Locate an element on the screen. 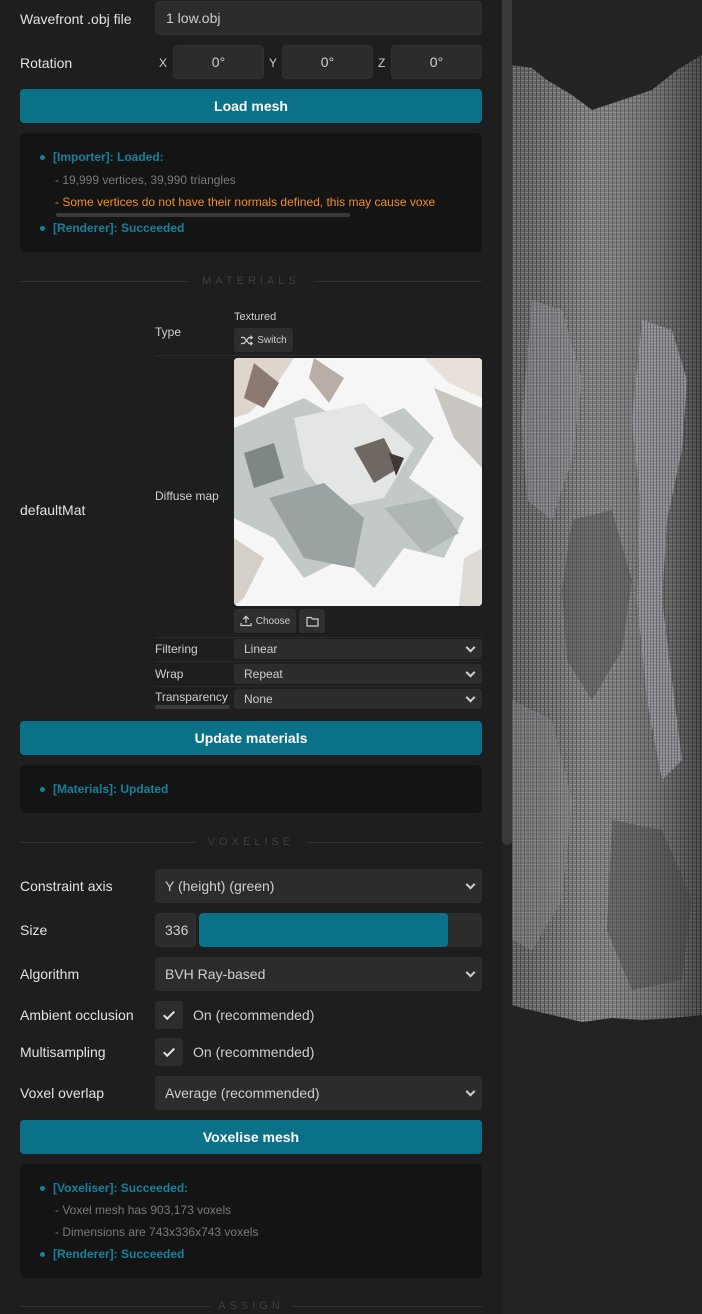 The height and width of the screenshot is (1314, 702). importer-log-line: - 19,999 vertices, 39,990 triangles is located at coordinates (145, 180).